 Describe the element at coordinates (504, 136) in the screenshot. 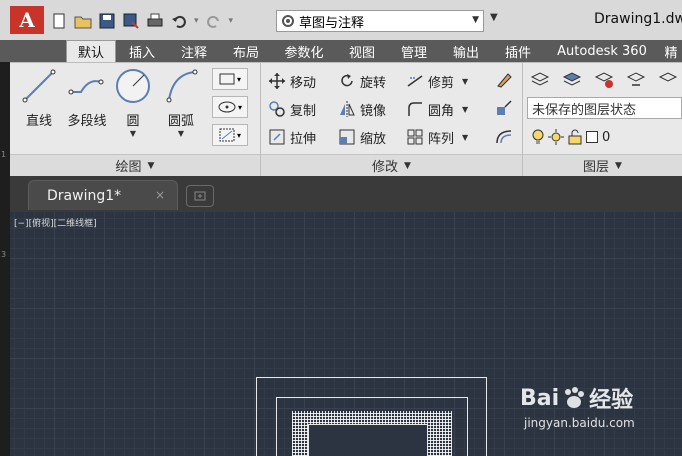

I see `offset-icon` at that location.